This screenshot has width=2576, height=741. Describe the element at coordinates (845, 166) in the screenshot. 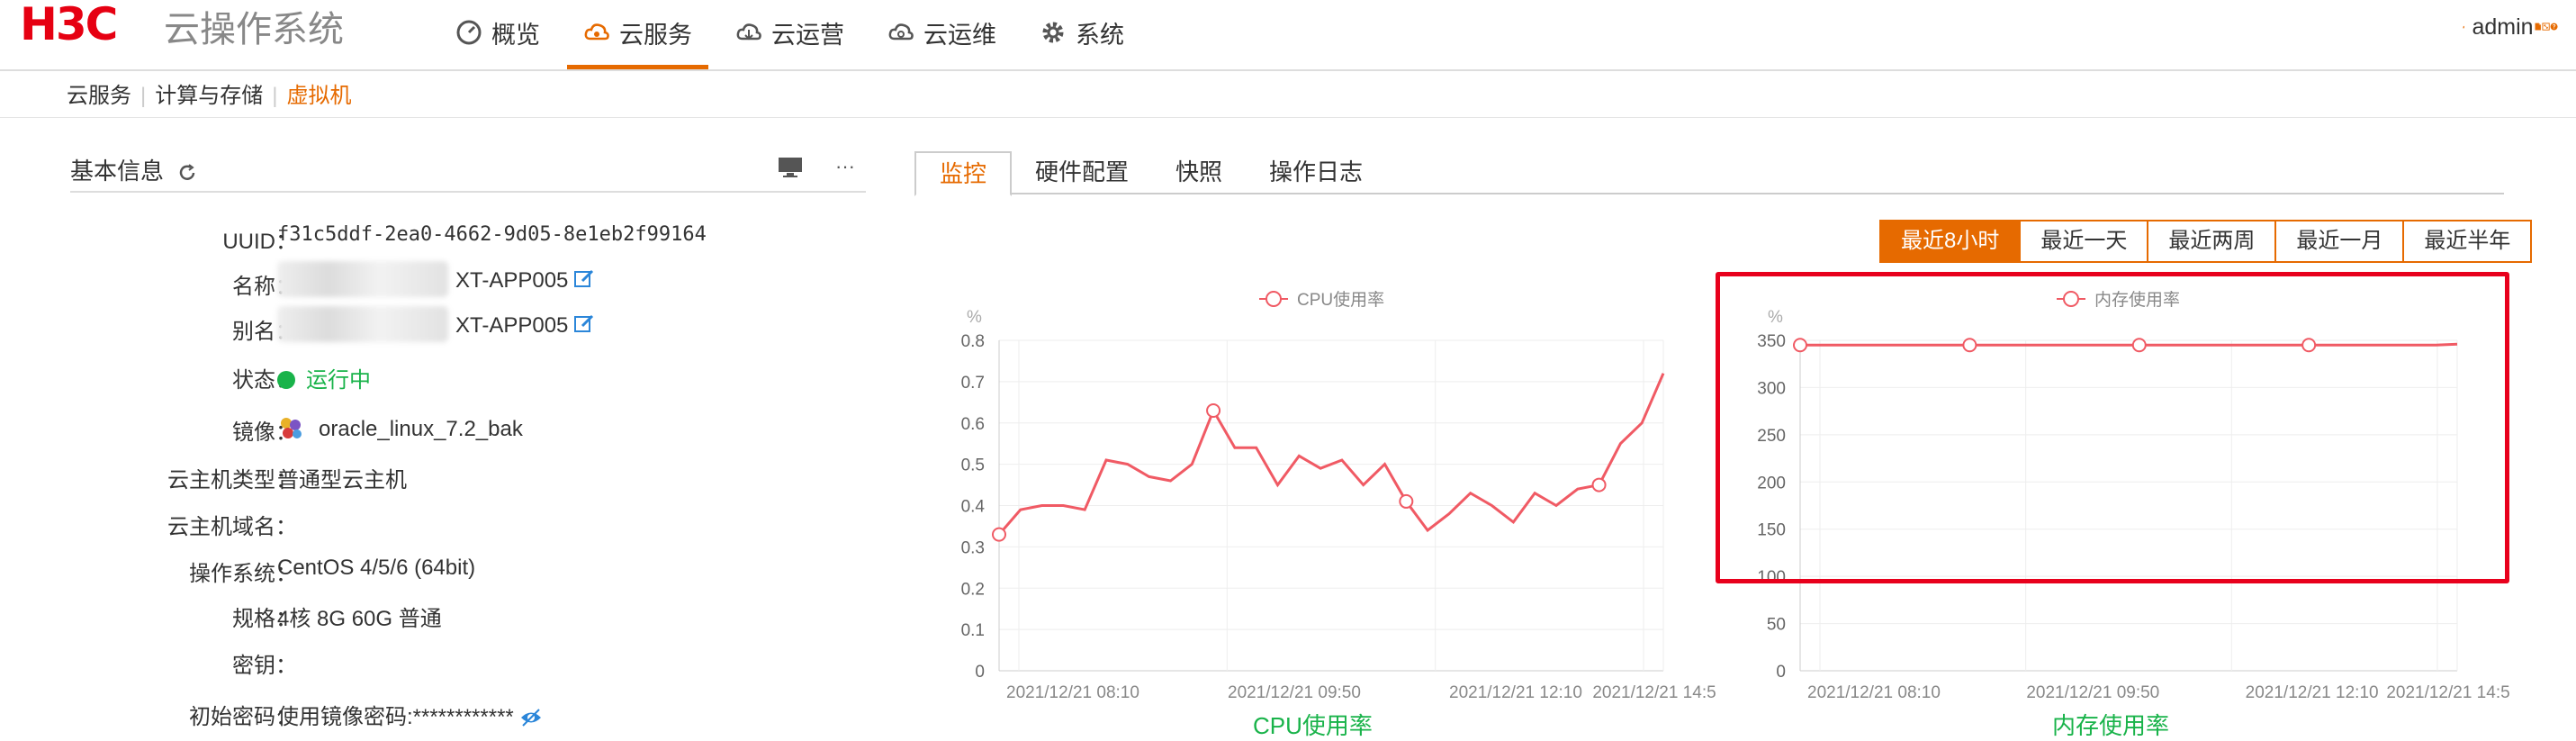

I see `more-options-icon: ···` at that location.